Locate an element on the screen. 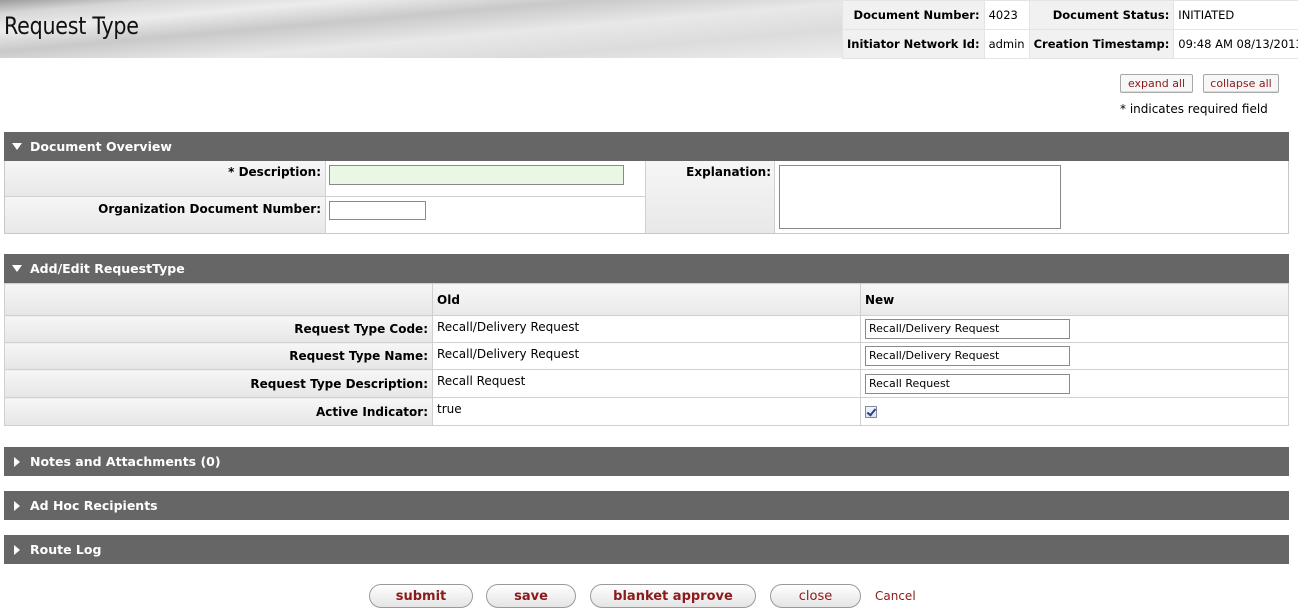  expand-all-button: expand all is located at coordinates (1156, 83).